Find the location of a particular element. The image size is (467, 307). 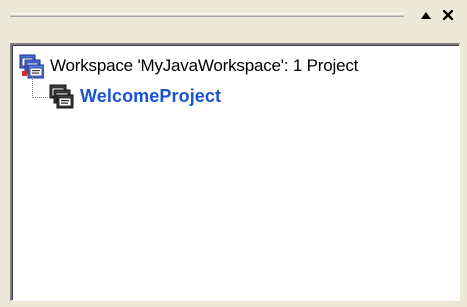

maximize-button is located at coordinates (426, 15).